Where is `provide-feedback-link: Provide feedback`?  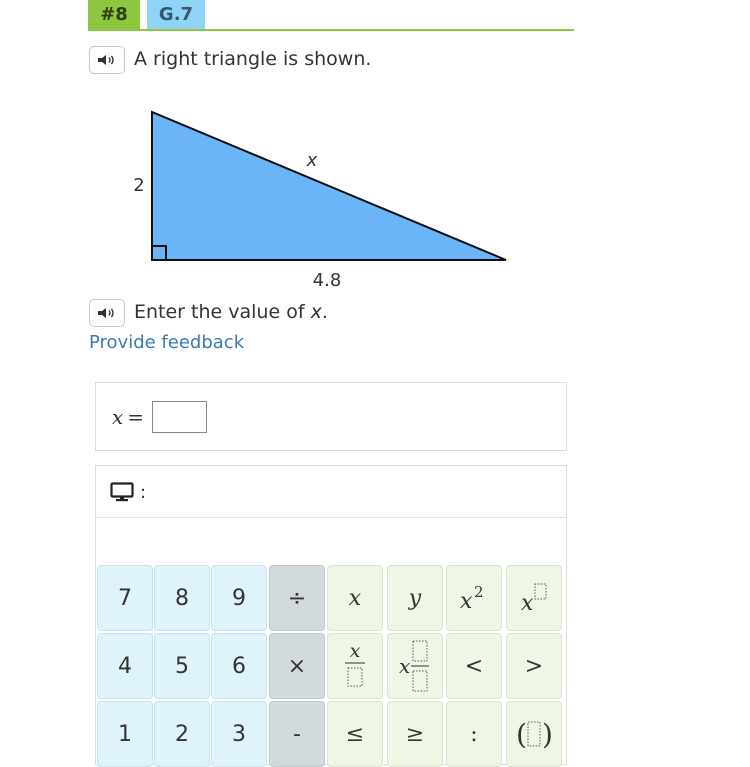 provide-feedback-link: Provide feedback is located at coordinates (166, 342).